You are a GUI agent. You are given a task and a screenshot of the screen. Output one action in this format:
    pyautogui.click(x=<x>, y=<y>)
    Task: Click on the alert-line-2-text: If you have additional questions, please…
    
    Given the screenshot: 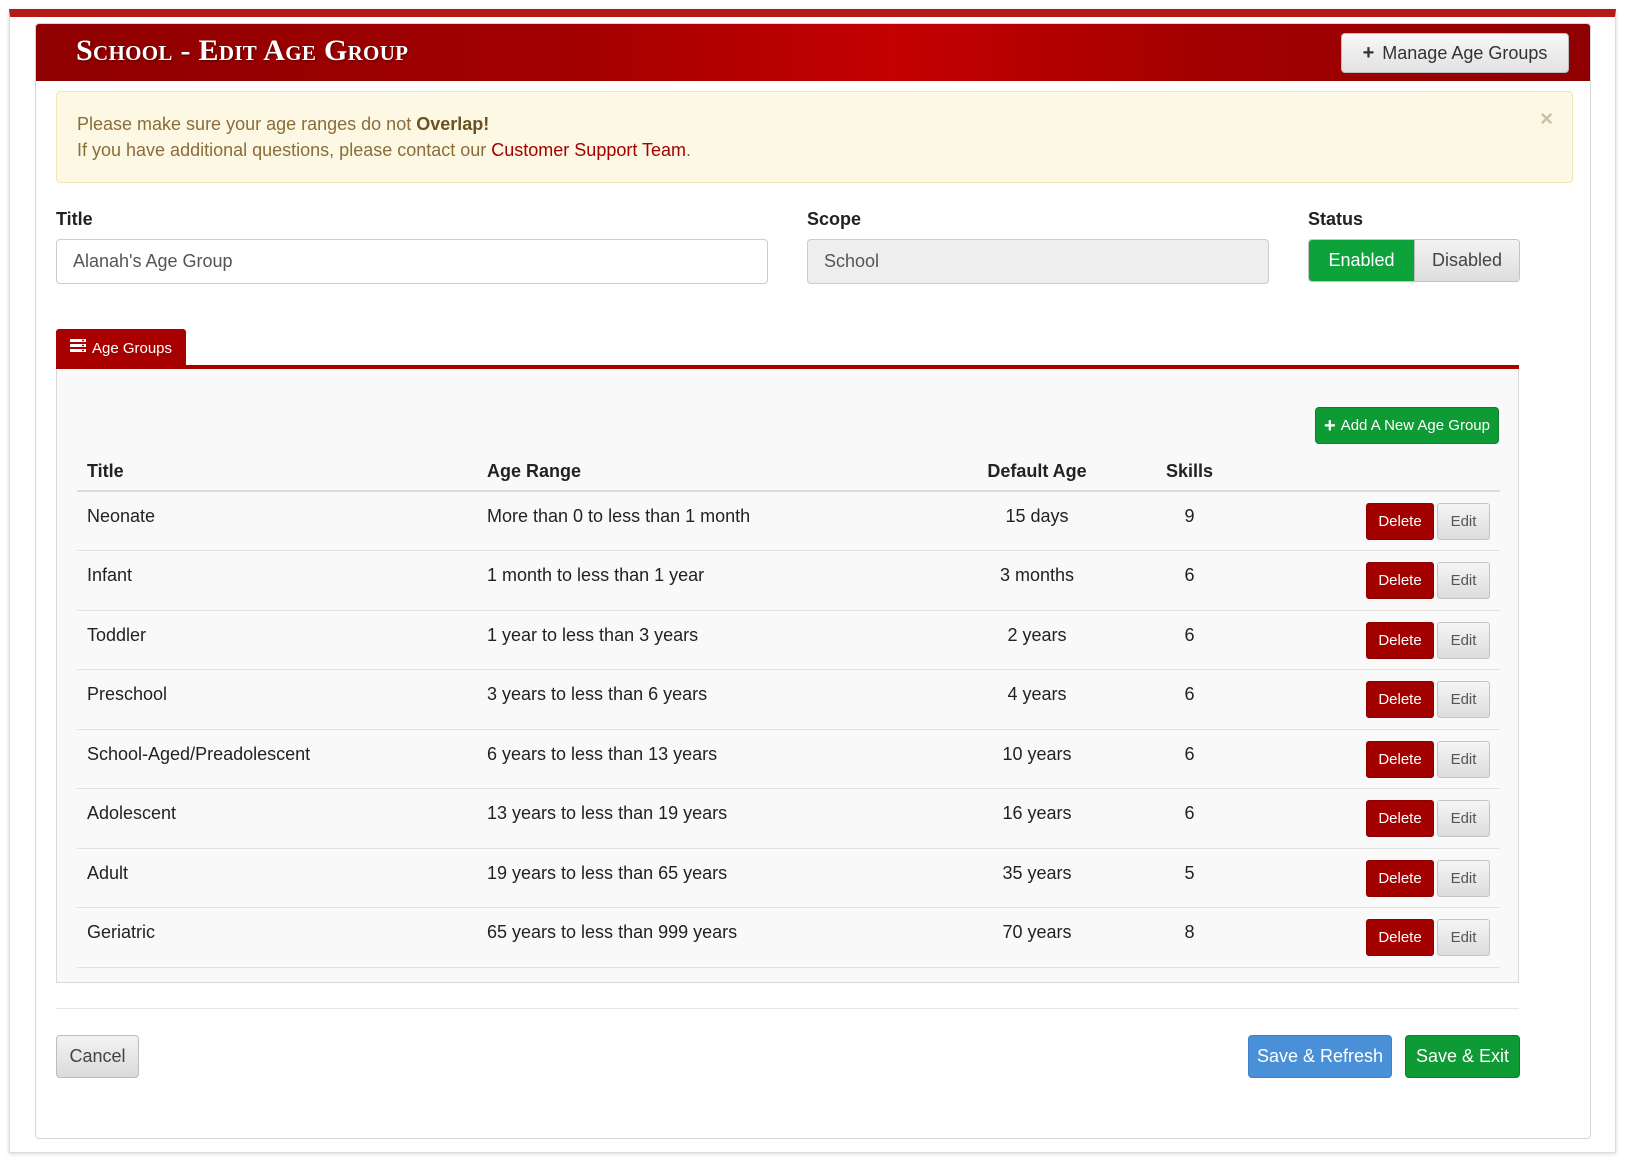 What is the action you would take?
    pyautogui.click(x=284, y=150)
    